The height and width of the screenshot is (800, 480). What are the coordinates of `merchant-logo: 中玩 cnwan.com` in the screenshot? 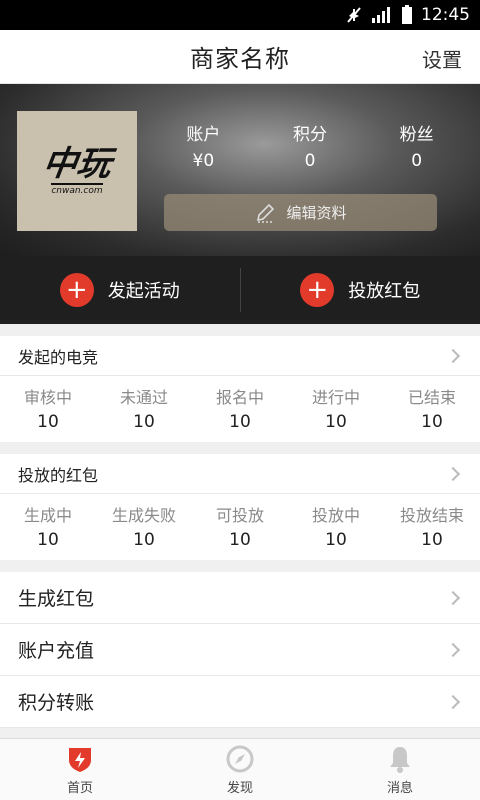 It's located at (77, 171).